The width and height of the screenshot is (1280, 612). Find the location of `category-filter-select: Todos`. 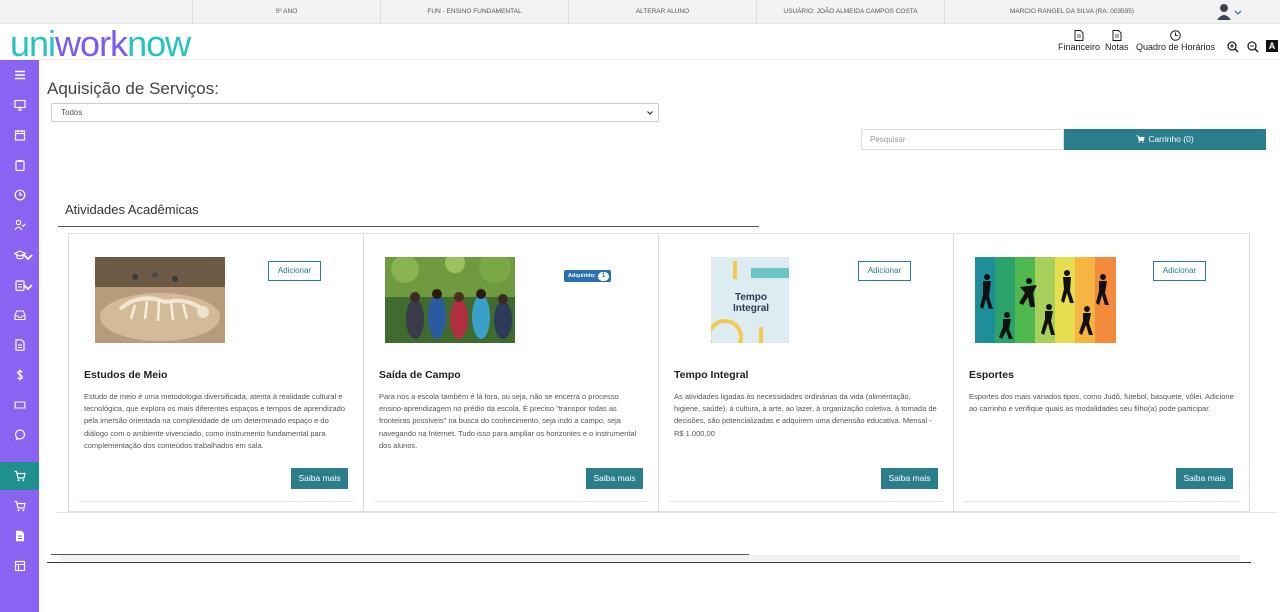

category-filter-select: Todos is located at coordinates (355, 112).